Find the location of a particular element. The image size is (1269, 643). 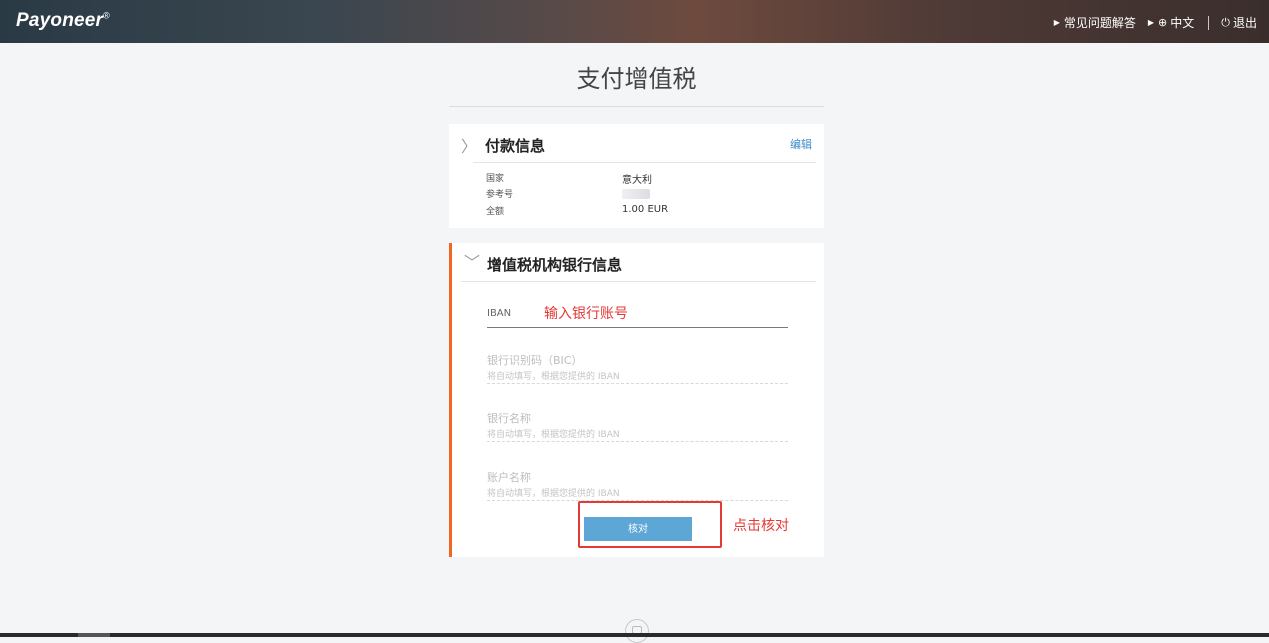

top-nav: ▶ 常见问题解答 ▶ ⊕ 中文 ⏻ 退出 is located at coordinates (1149, 22).